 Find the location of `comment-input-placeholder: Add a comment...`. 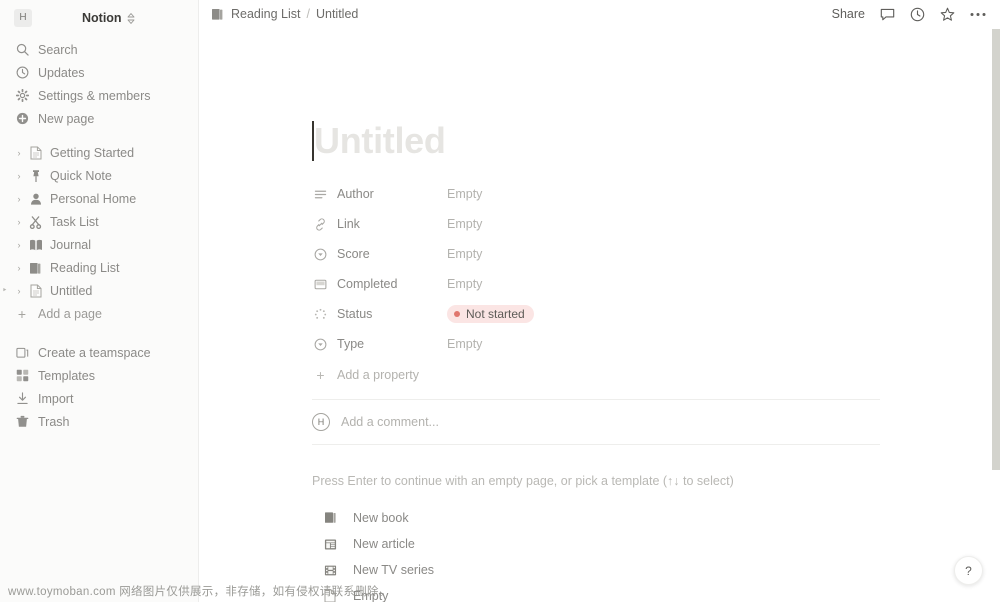

comment-input-placeholder: Add a comment... is located at coordinates (390, 422).